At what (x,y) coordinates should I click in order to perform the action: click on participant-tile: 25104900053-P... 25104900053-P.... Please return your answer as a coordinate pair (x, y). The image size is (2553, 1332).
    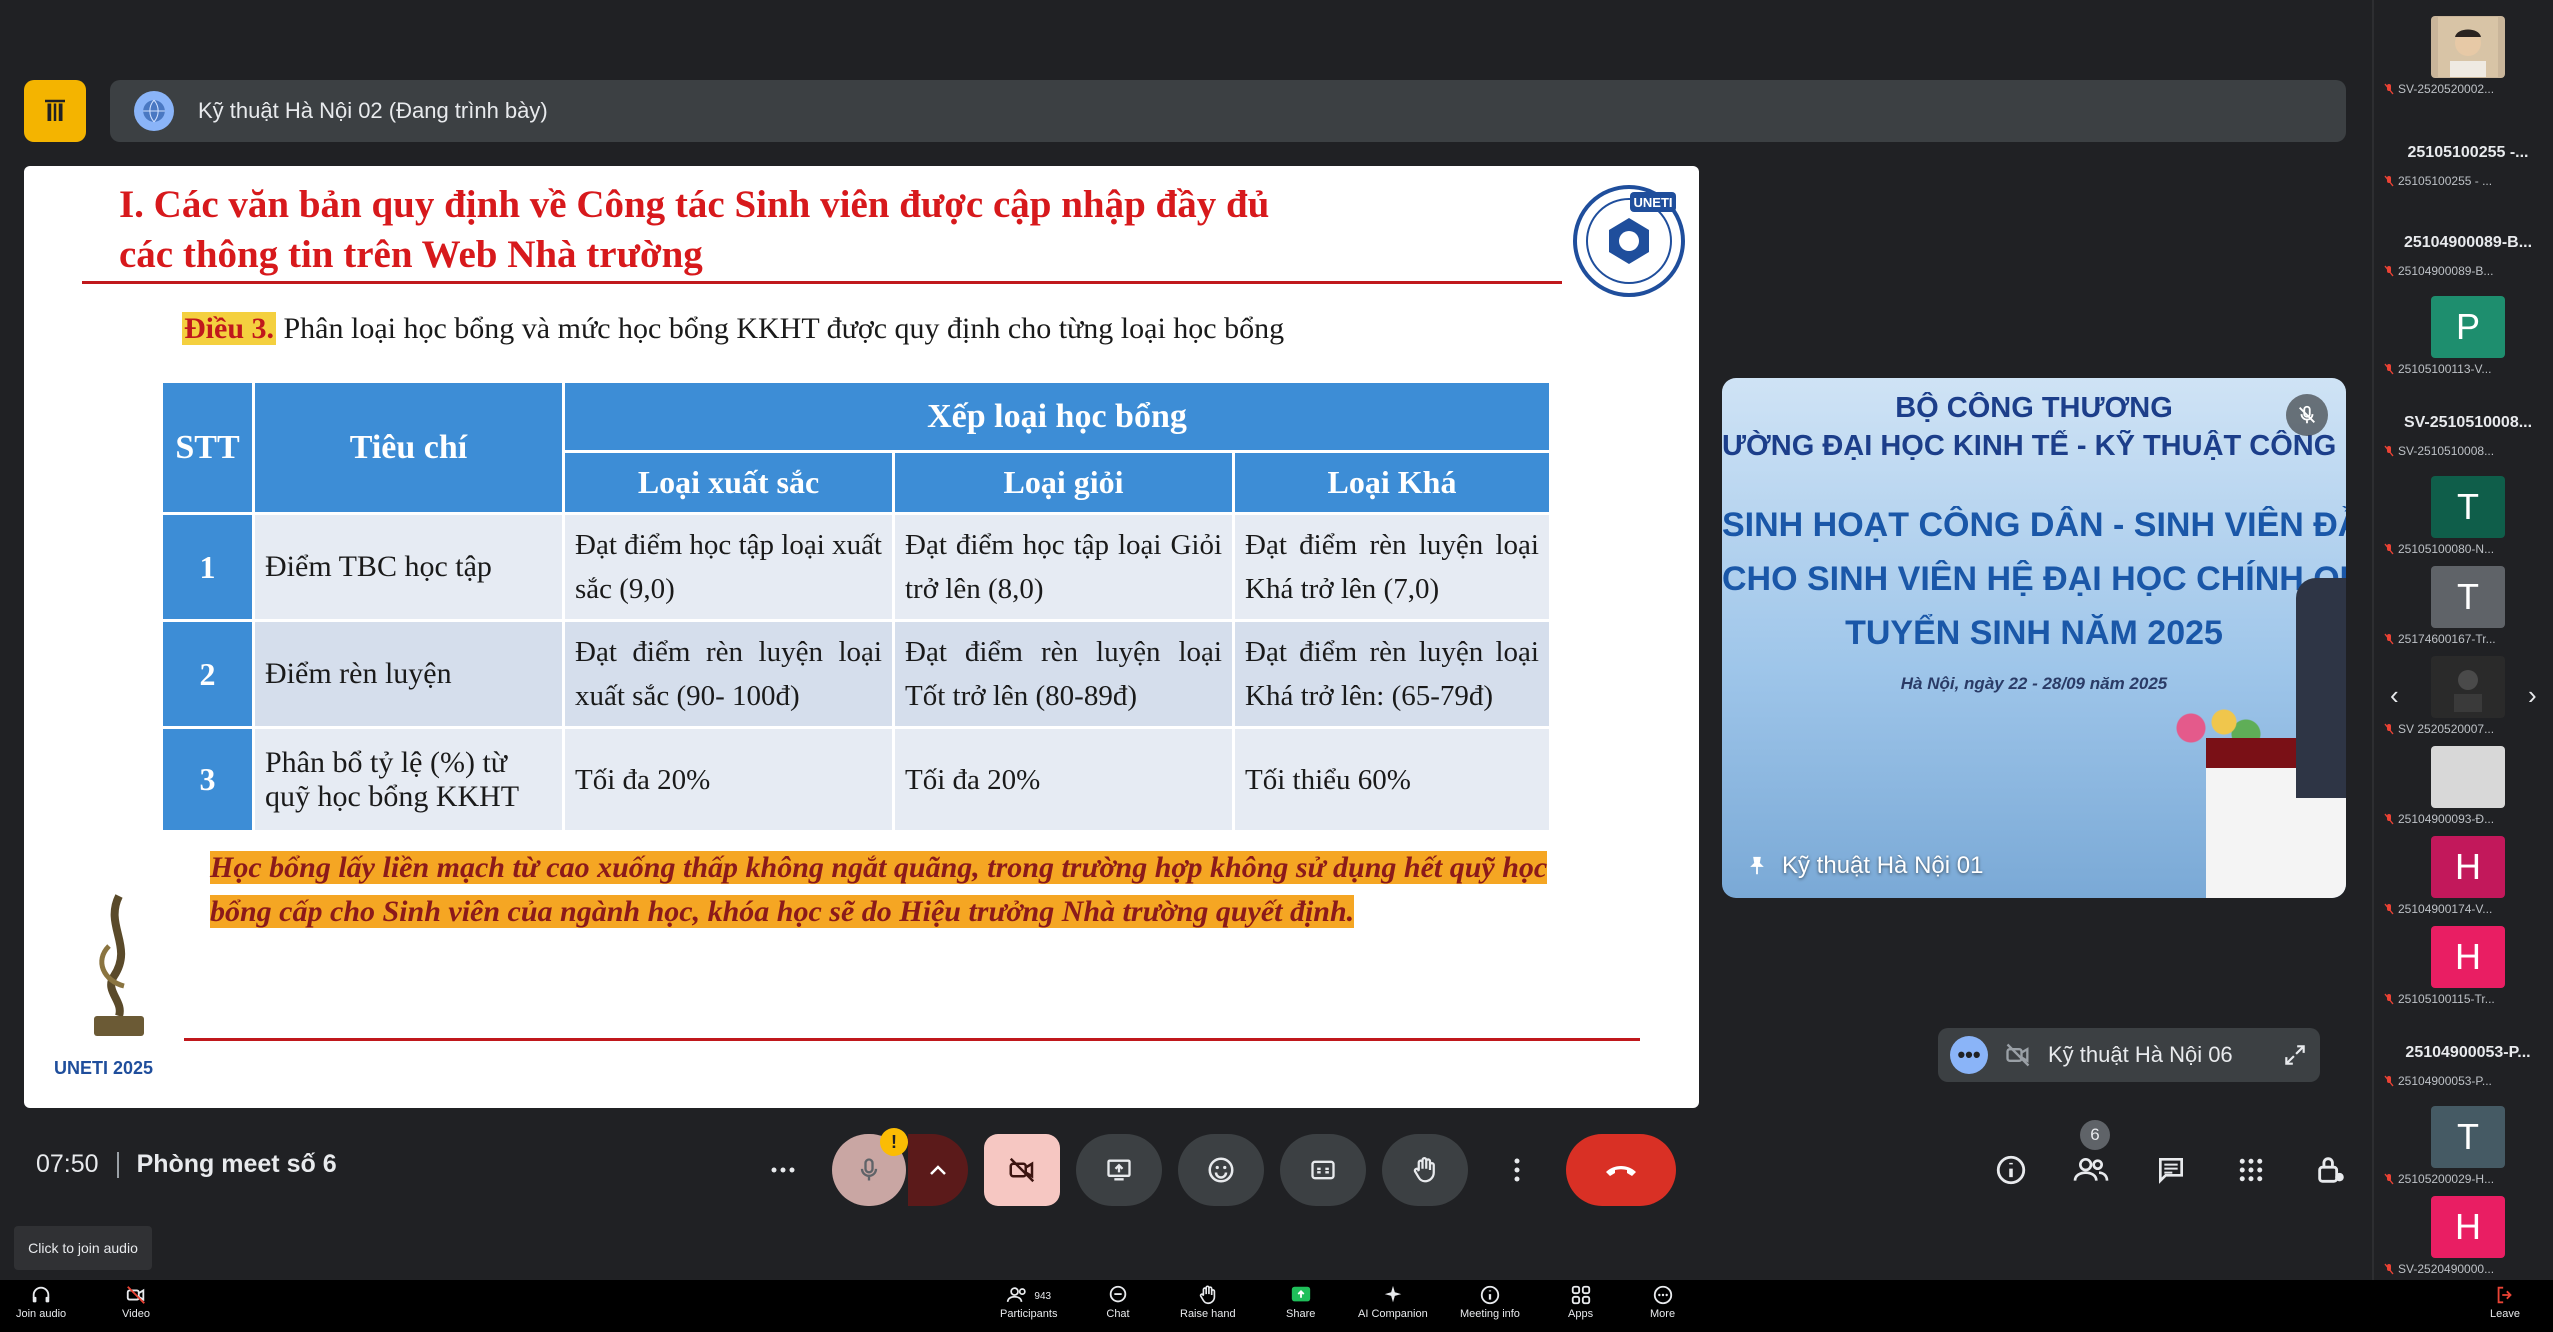
    Looking at the image, I should click on (2468, 1066).